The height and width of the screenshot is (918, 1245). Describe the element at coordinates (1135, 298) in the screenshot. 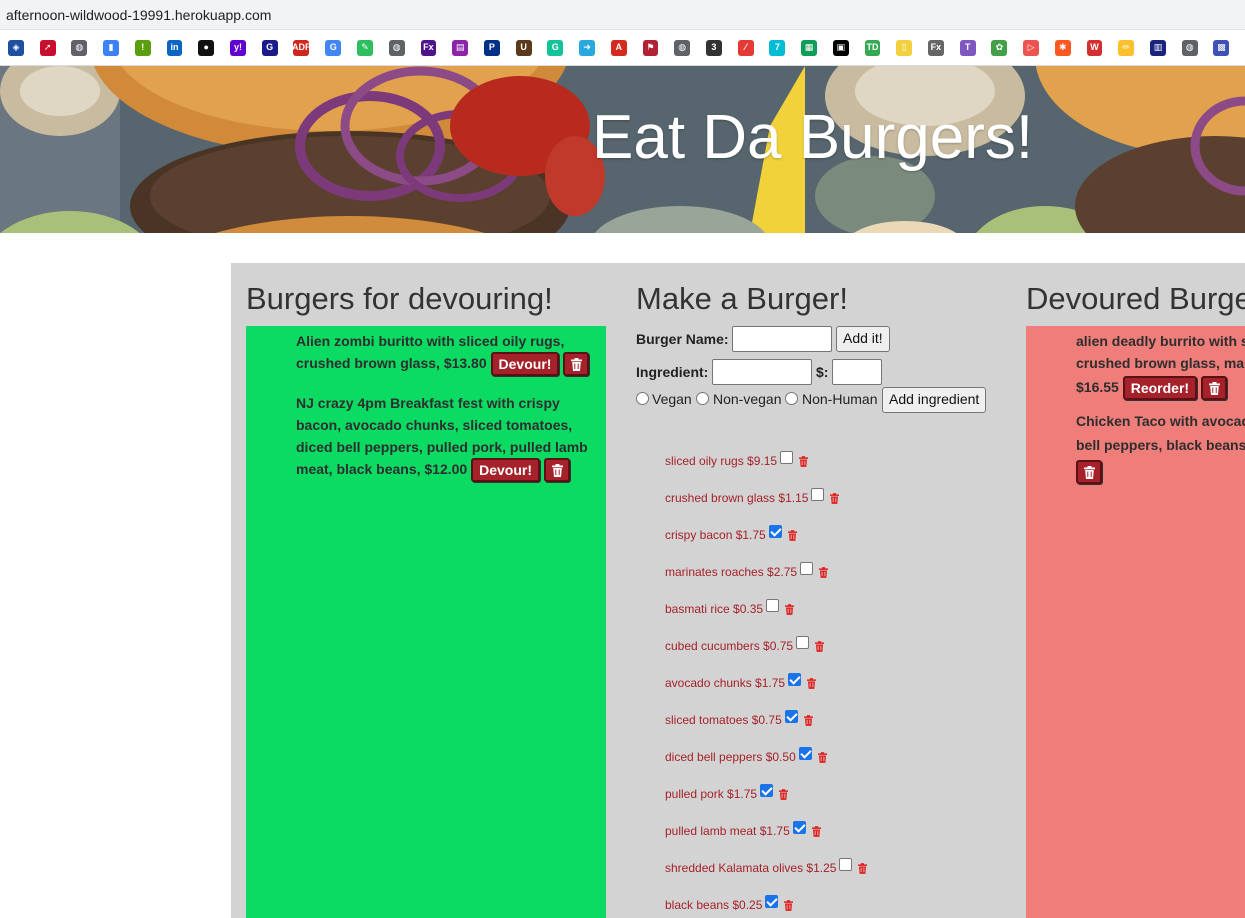

I see `devoured-list-title: Devoured Burgers` at that location.